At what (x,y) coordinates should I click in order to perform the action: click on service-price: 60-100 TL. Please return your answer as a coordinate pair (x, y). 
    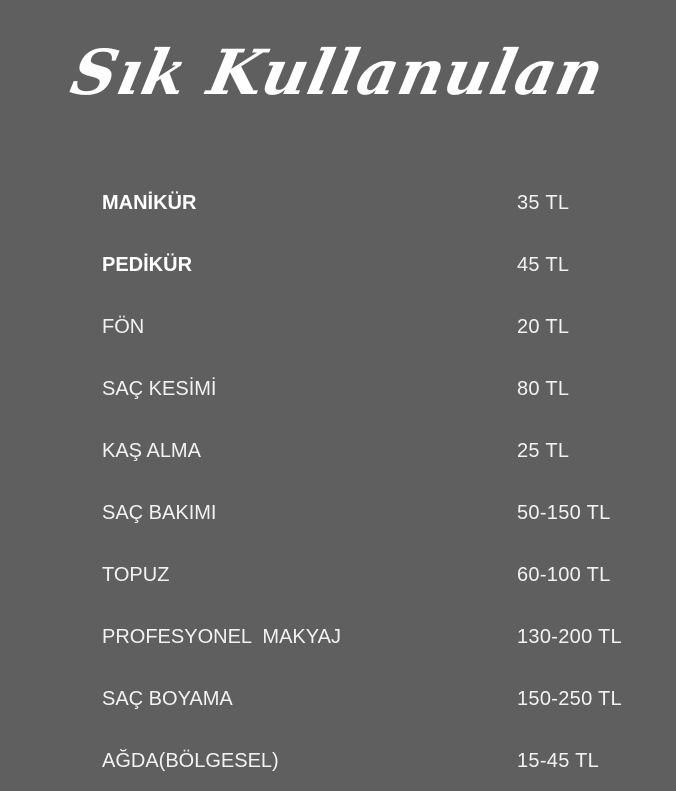
    Looking at the image, I should click on (564, 575).